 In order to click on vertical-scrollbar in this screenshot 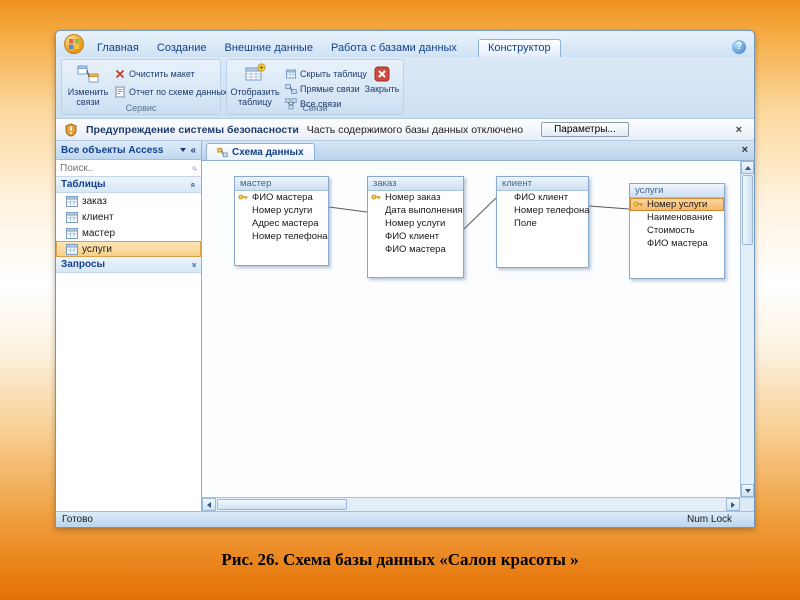, I will do `click(747, 329)`.